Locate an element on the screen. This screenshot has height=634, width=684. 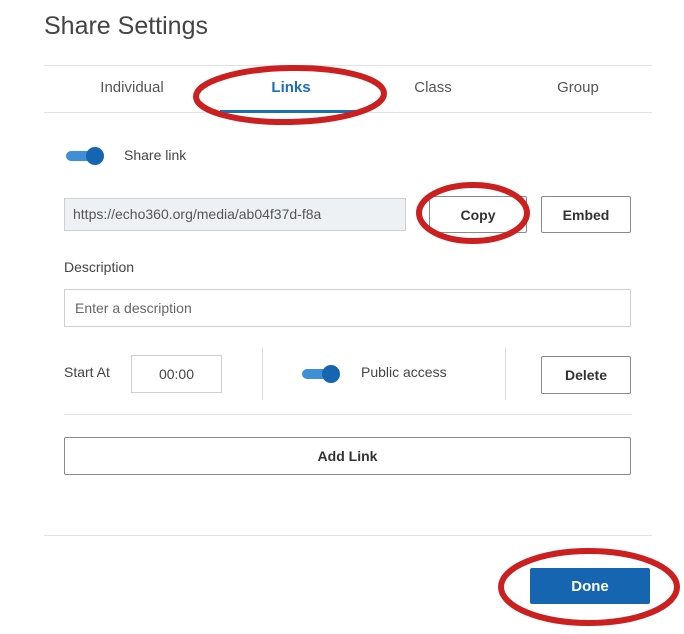
tab-group-label: Group is located at coordinates (578, 87).